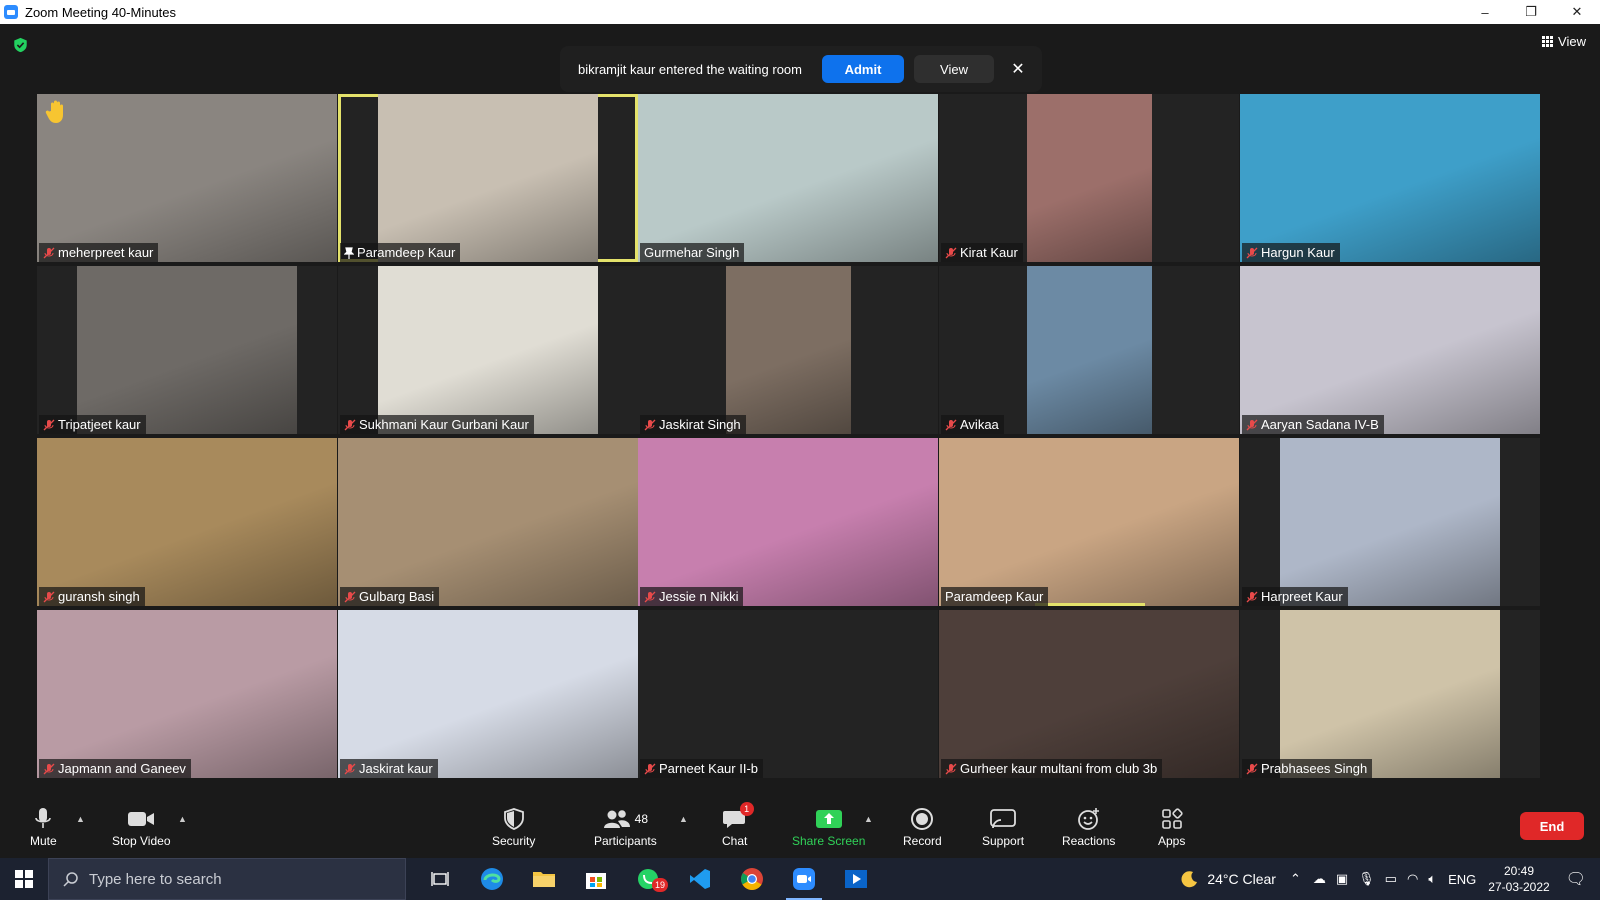  Describe the element at coordinates (400, 252) in the screenshot. I see `participant-name-tag: Paramdeep Kaur` at that location.